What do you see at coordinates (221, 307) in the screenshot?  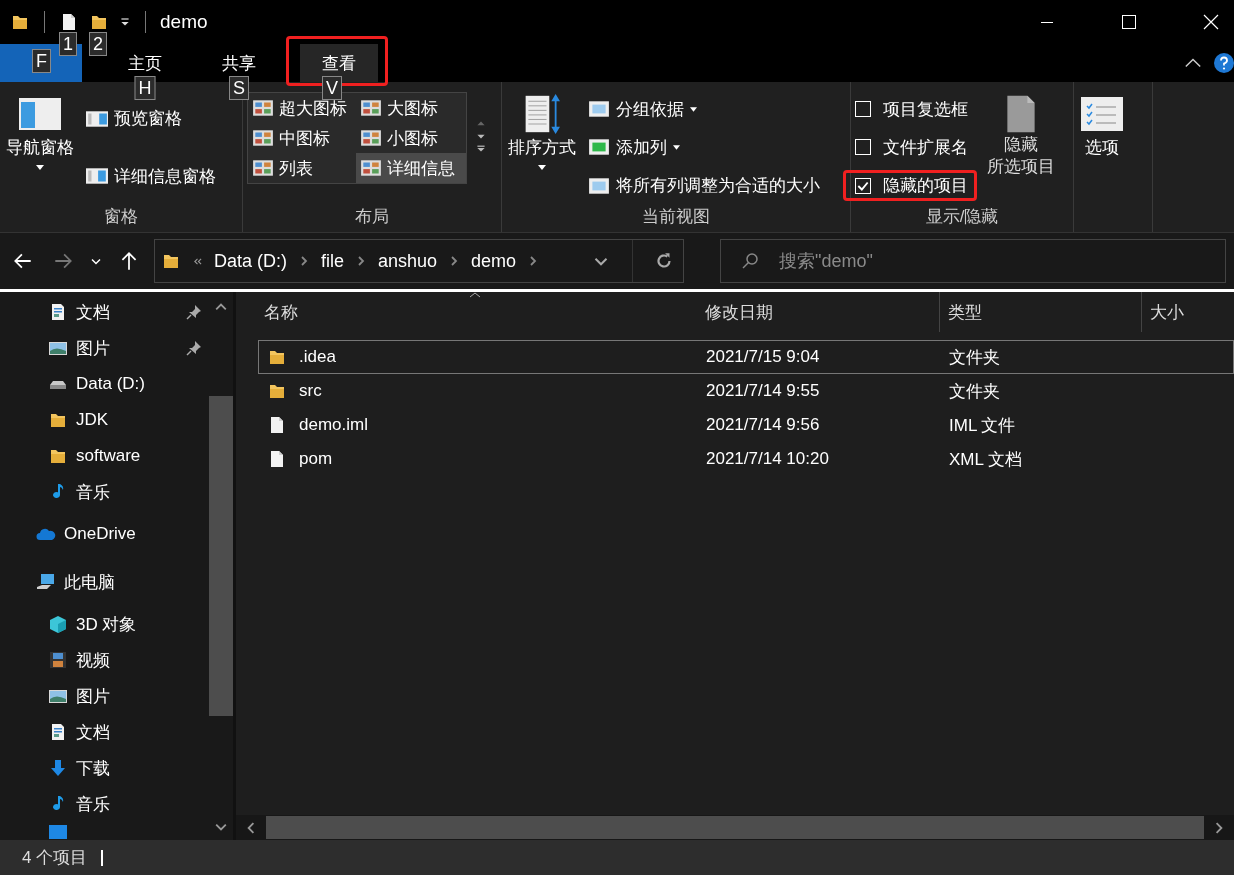 I see `scroll-up-icon` at bounding box center [221, 307].